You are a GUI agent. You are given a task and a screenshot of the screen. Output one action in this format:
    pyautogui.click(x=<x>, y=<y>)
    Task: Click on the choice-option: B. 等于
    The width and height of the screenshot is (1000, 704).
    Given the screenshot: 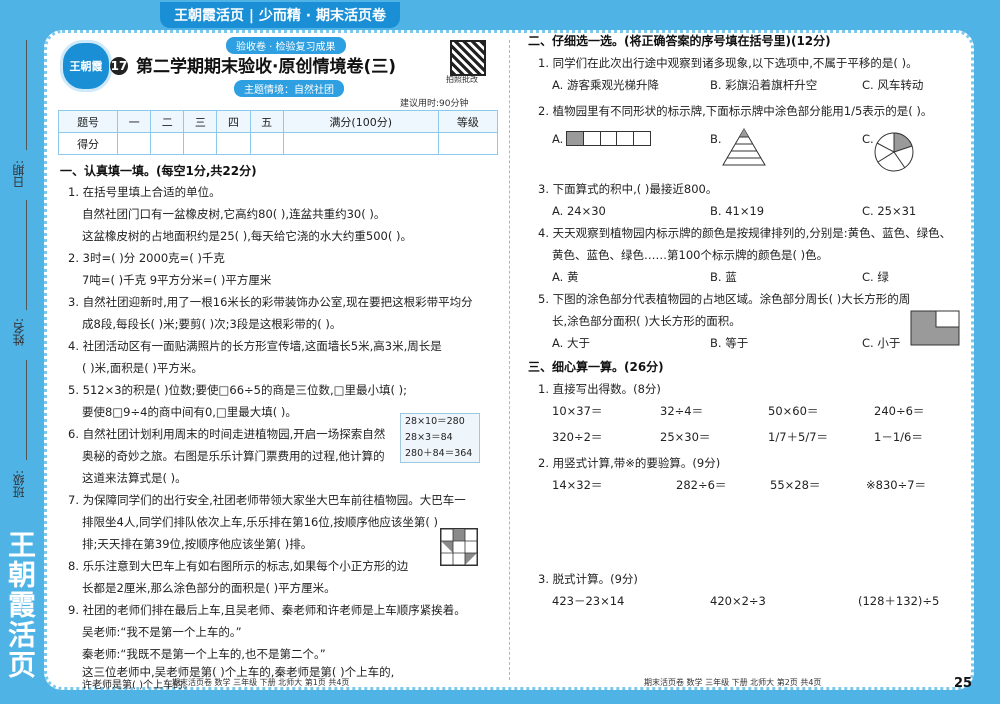 What is the action you would take?
    pyautogui.click(x=729, y=343)
    